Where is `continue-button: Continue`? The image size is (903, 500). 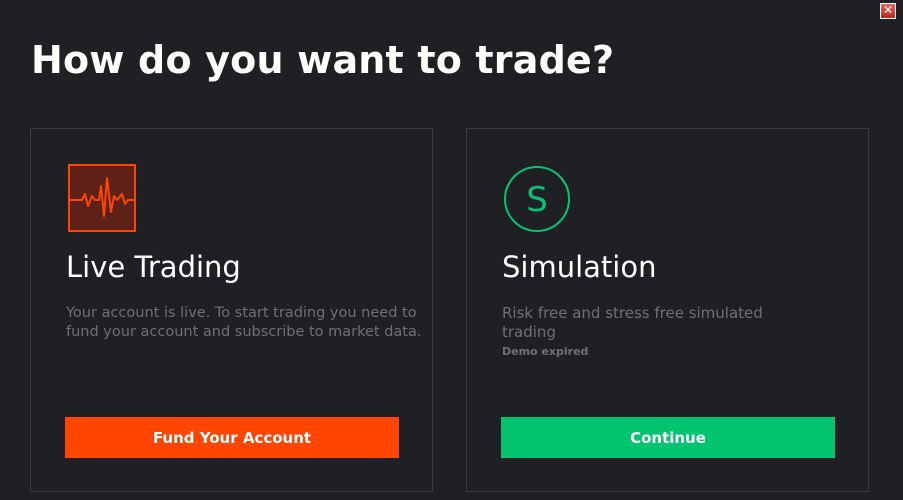 continue-button: Continue is located at coordinates (668, 437).